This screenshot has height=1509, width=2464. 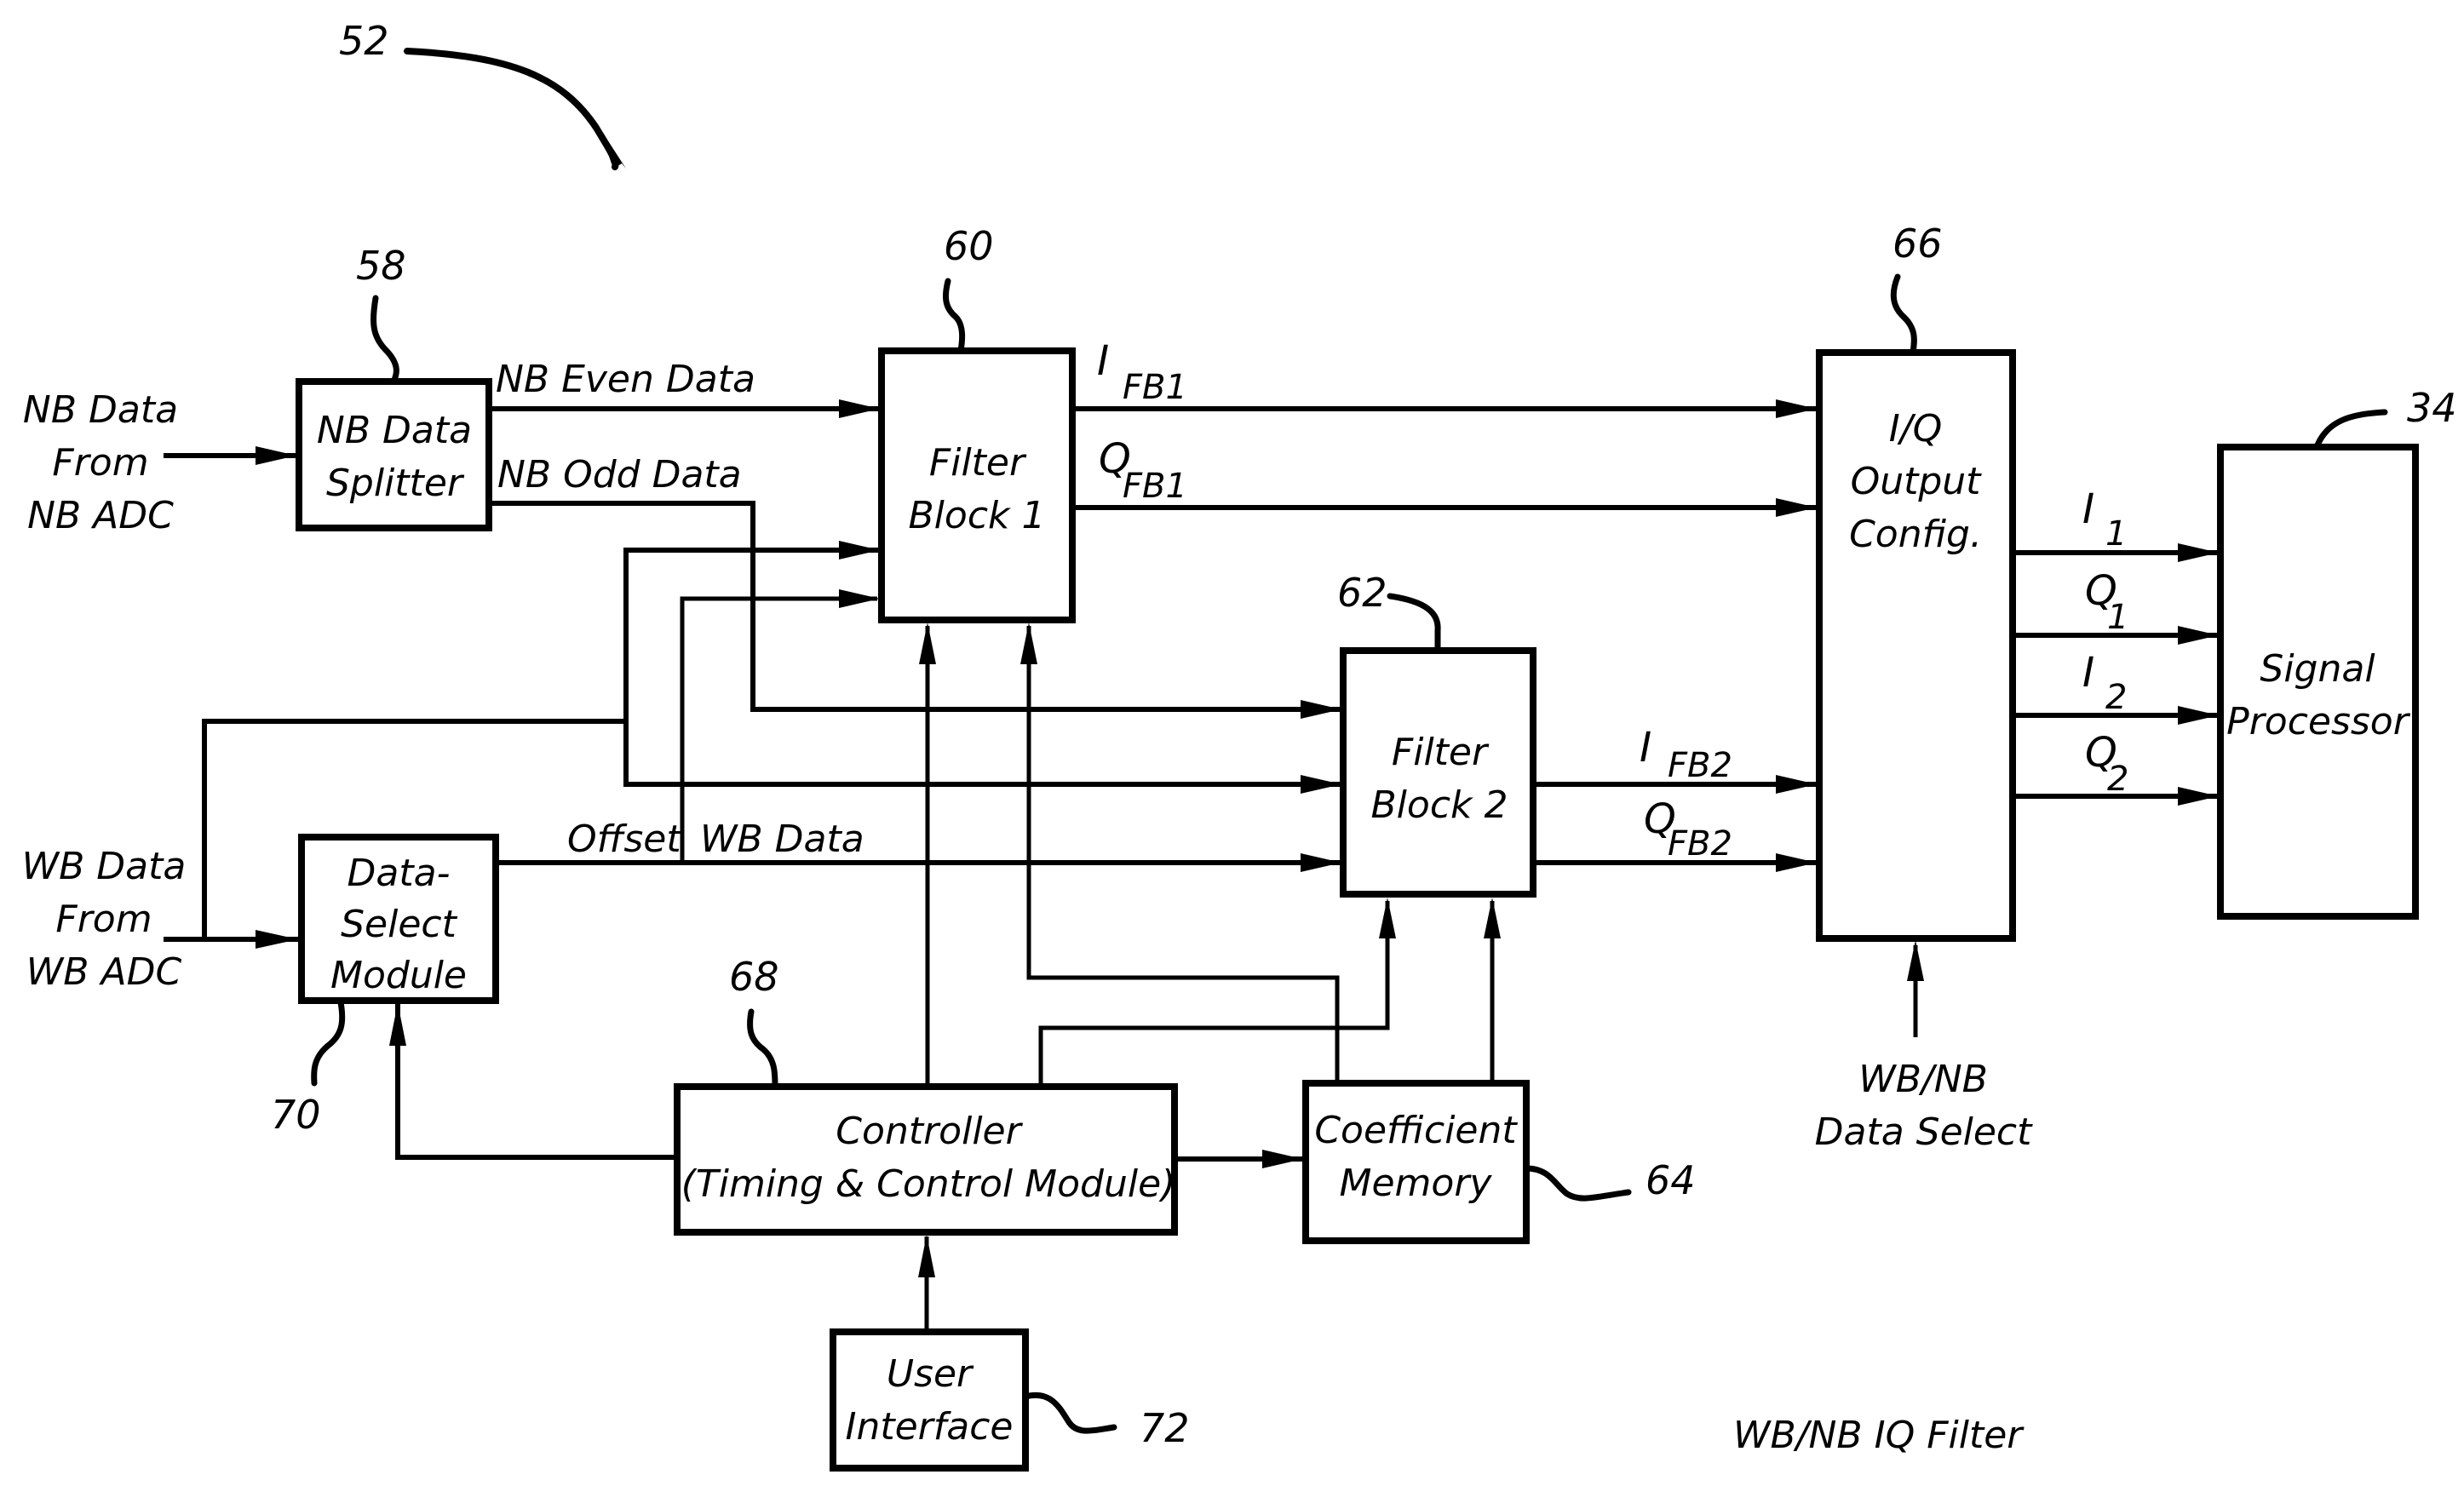 I want to click on wb-input-label-1: WB Data, so click(x=104, y=866).